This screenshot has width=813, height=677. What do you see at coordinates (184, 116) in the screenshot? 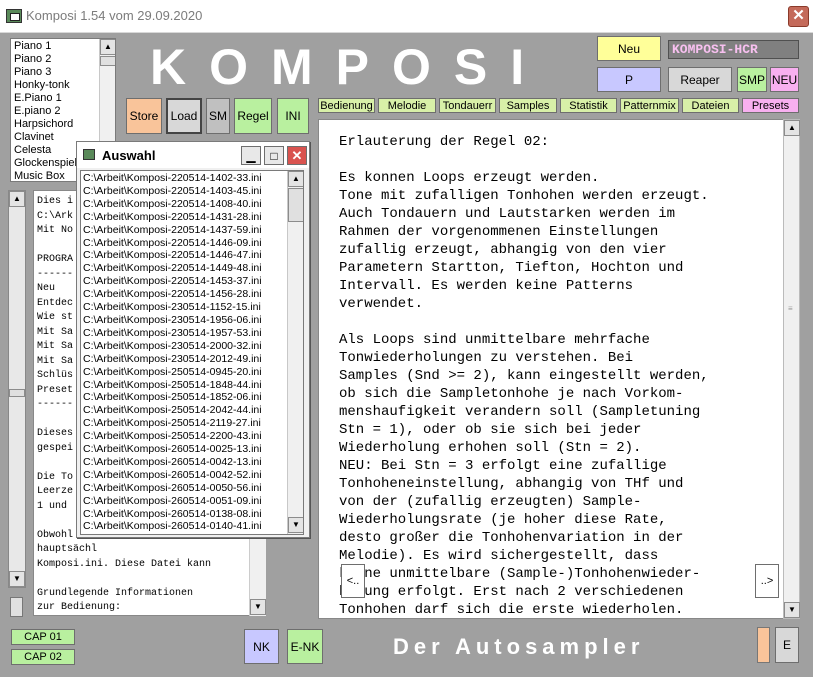
I see `load-button: Load` at bounding box center [184, 116].